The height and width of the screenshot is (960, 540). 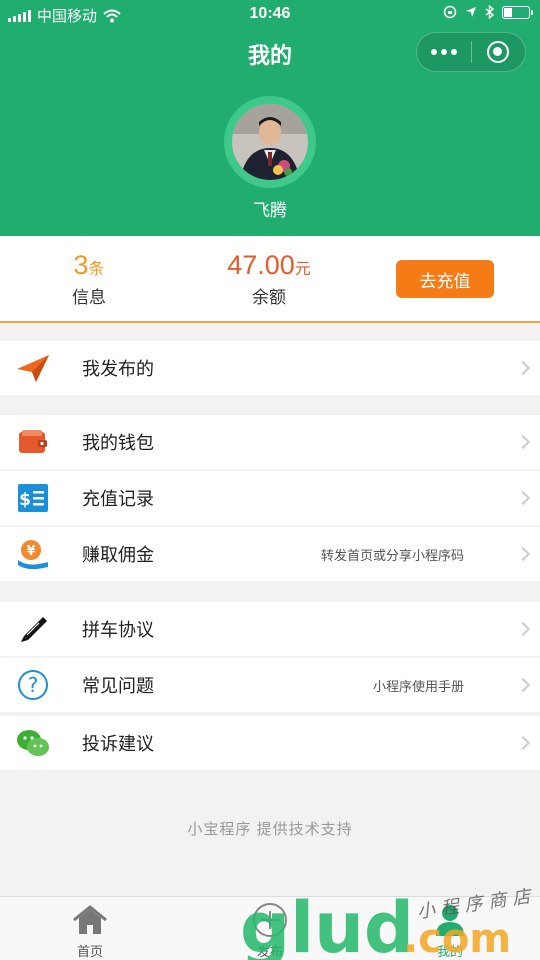 What do you see at coordinates (489, 12) in the screenshot?
I see `bluetooth-icon` at bounding box center [489, 12].